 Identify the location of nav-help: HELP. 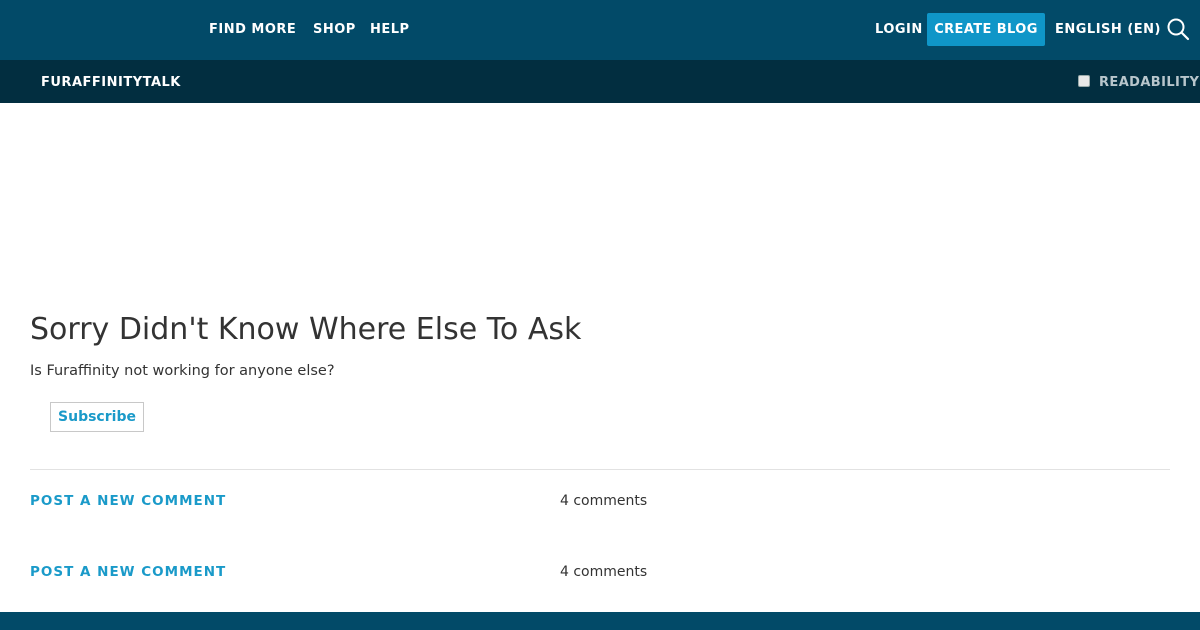
(390, 29).